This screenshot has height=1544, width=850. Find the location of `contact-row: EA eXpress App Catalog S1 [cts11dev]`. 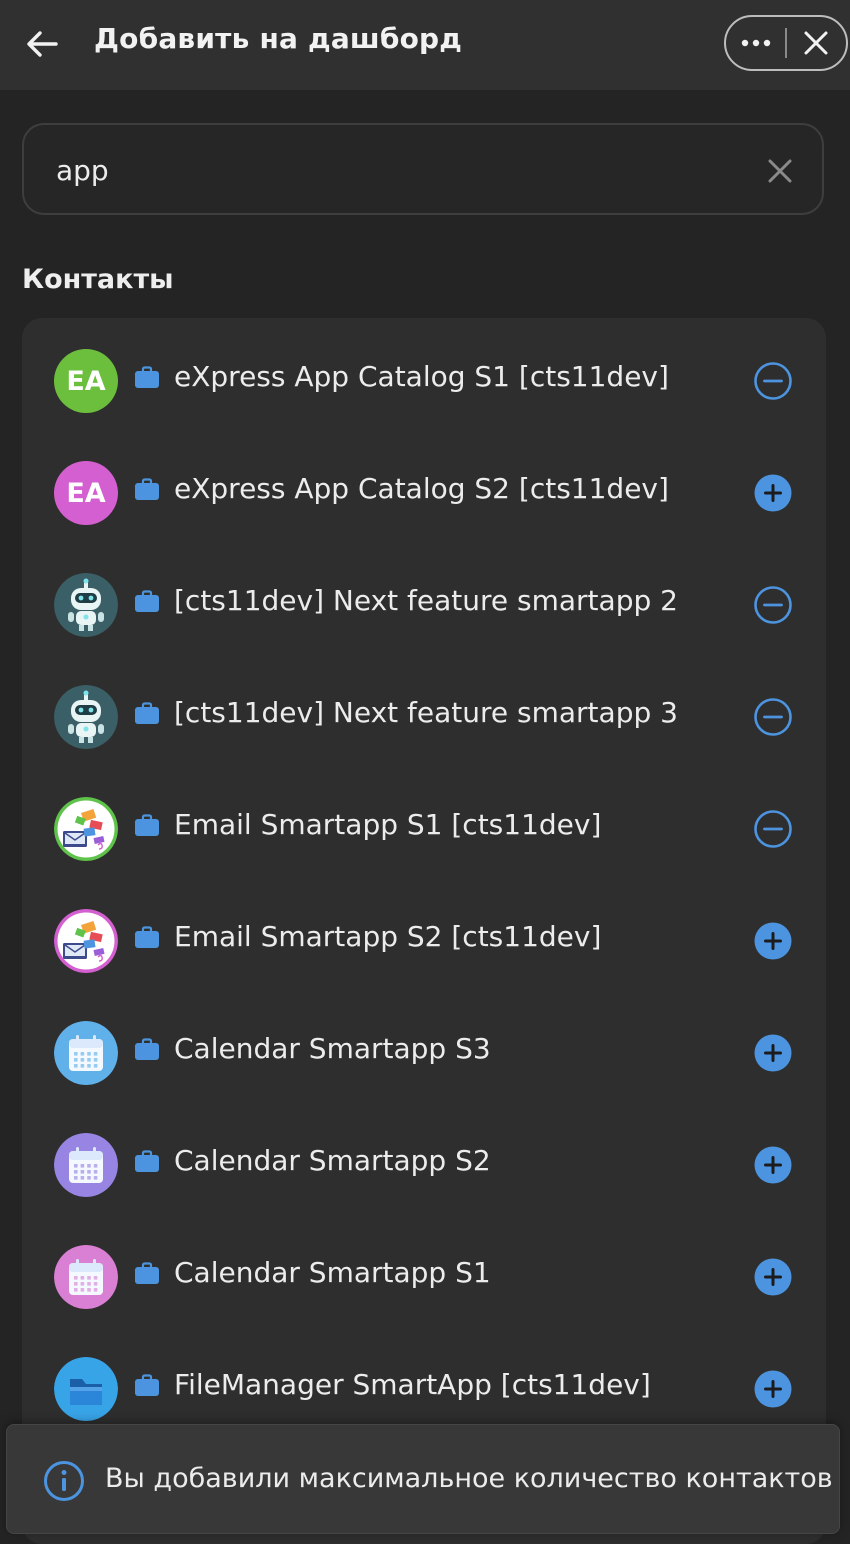

contact-row: EA eXpress App Catalog S1 [cts11dev] is located at coordinates (424, 374).